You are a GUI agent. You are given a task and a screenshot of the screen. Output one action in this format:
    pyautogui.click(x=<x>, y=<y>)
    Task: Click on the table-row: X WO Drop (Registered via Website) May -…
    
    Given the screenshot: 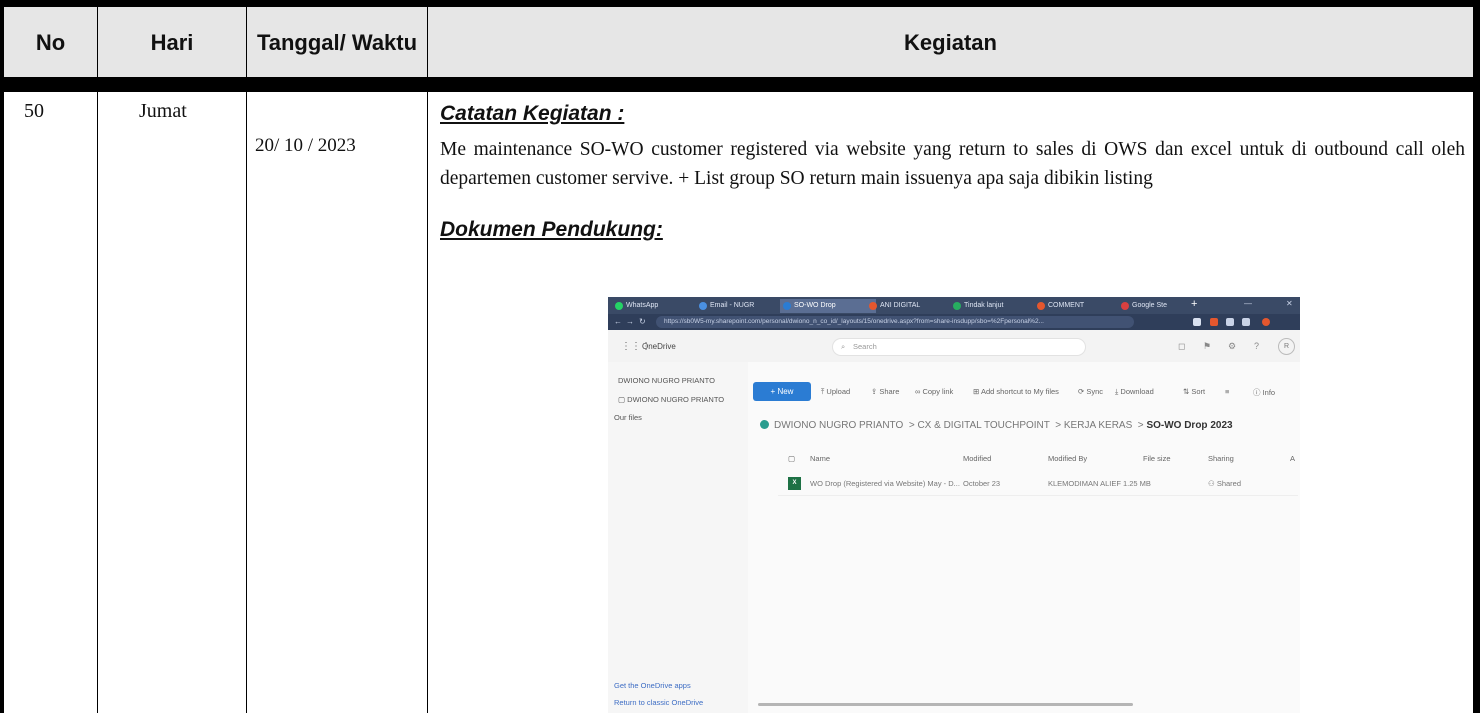 What is the action you would take?
    pyautogui.click(x=1038, y=484)
    